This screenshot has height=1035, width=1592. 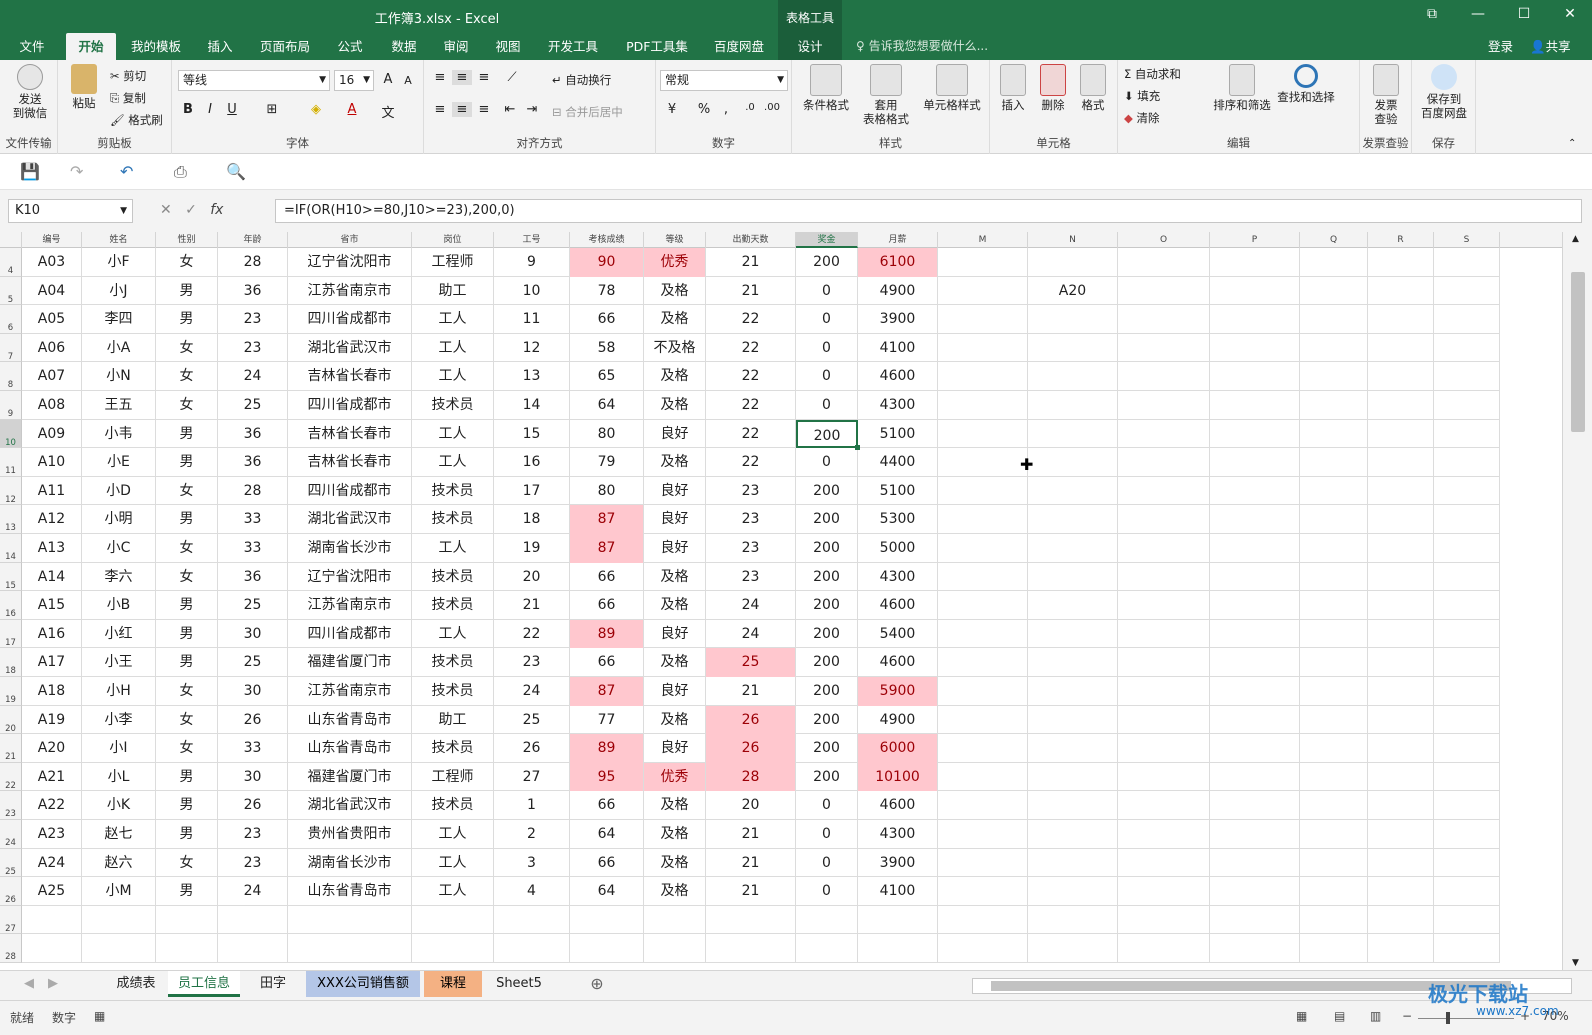 I want to click on grid-cell: 24, so click(x=253, y=891).